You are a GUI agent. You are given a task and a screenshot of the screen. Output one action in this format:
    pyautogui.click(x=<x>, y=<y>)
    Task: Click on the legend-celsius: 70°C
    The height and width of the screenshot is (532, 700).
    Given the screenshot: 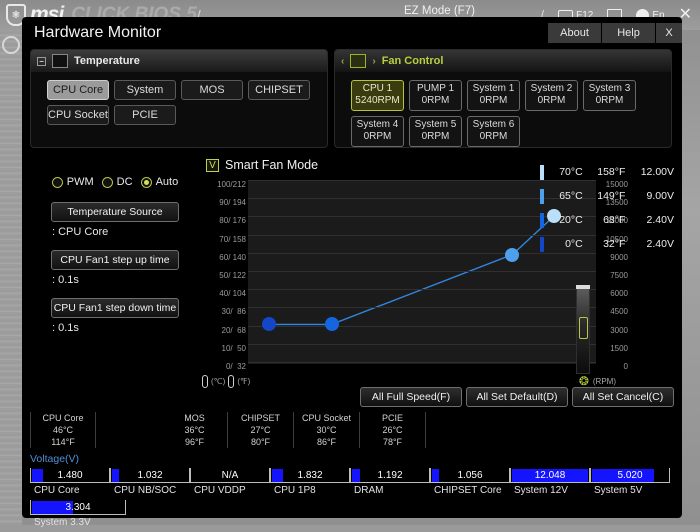 What is the action you would take?
    pyautogui.click(x=568, y=172)
    